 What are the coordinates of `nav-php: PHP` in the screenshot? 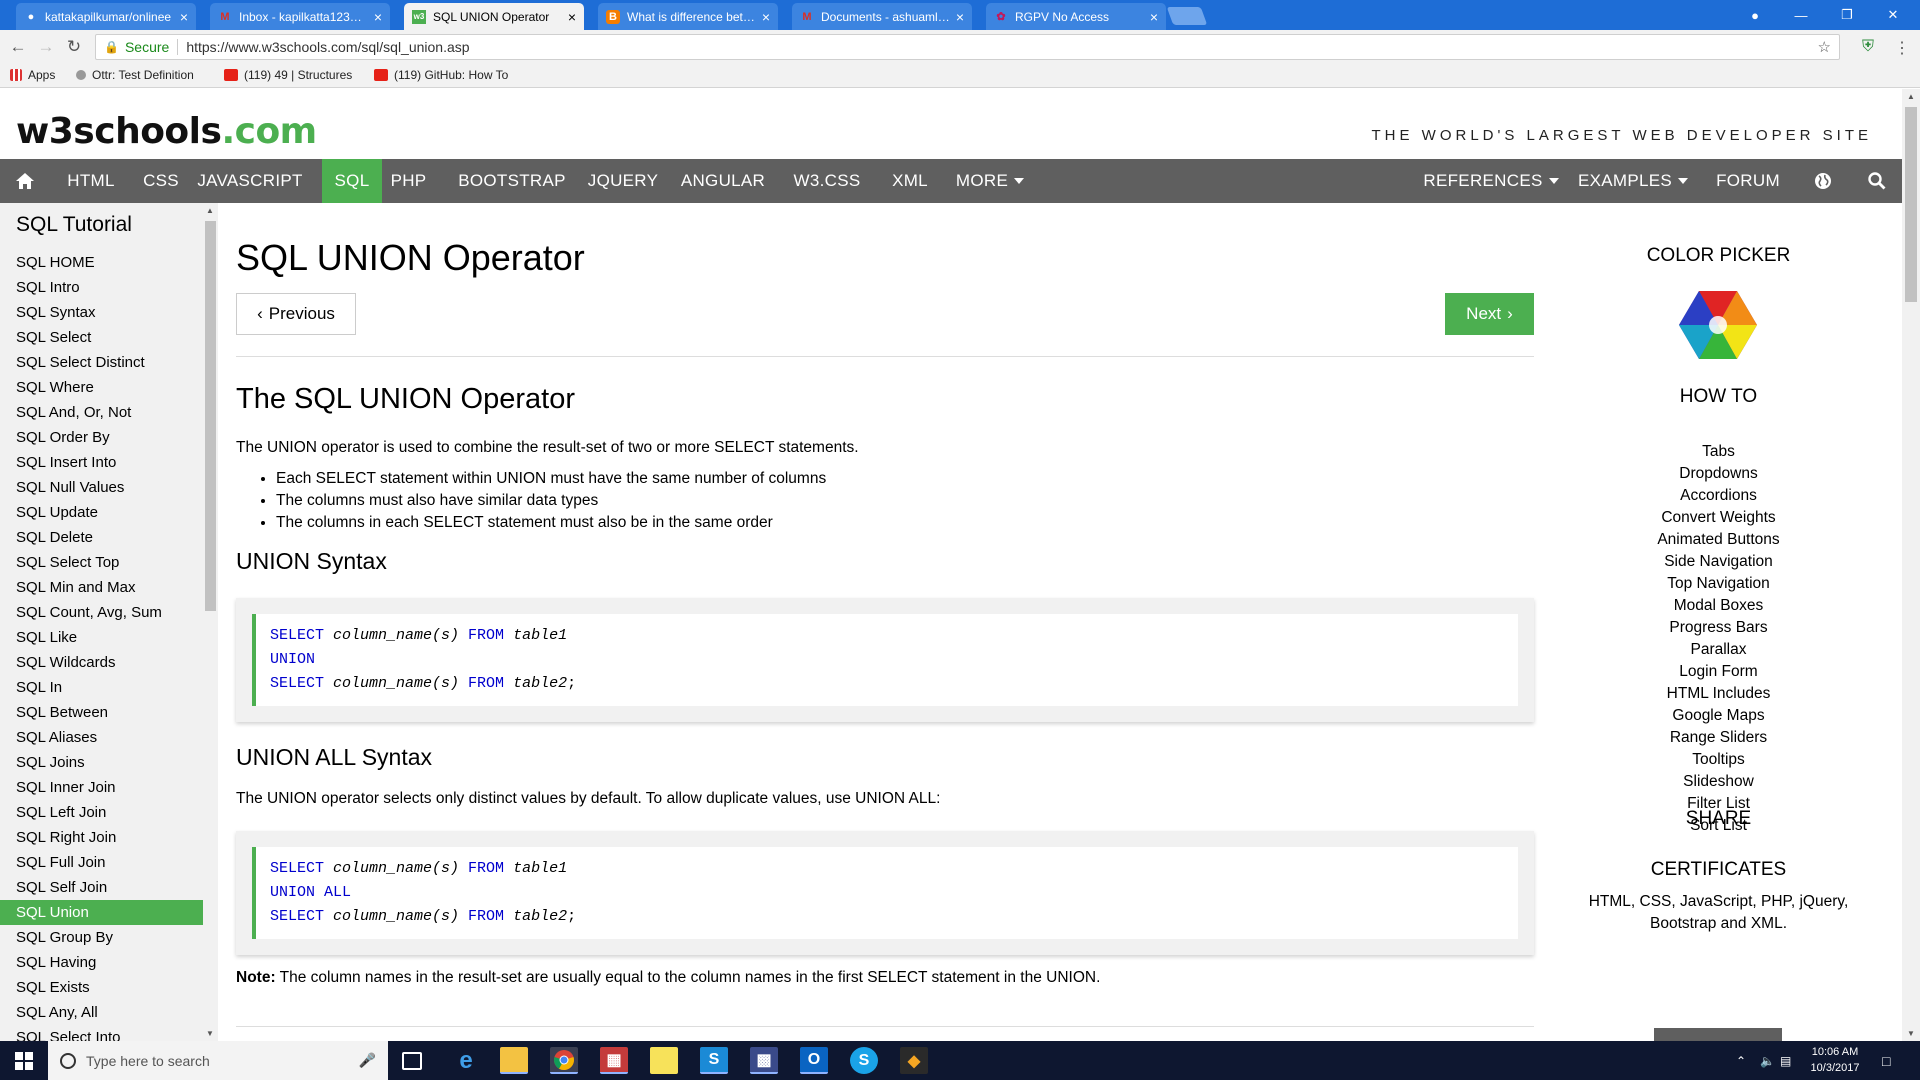 It's located at (408, 181).